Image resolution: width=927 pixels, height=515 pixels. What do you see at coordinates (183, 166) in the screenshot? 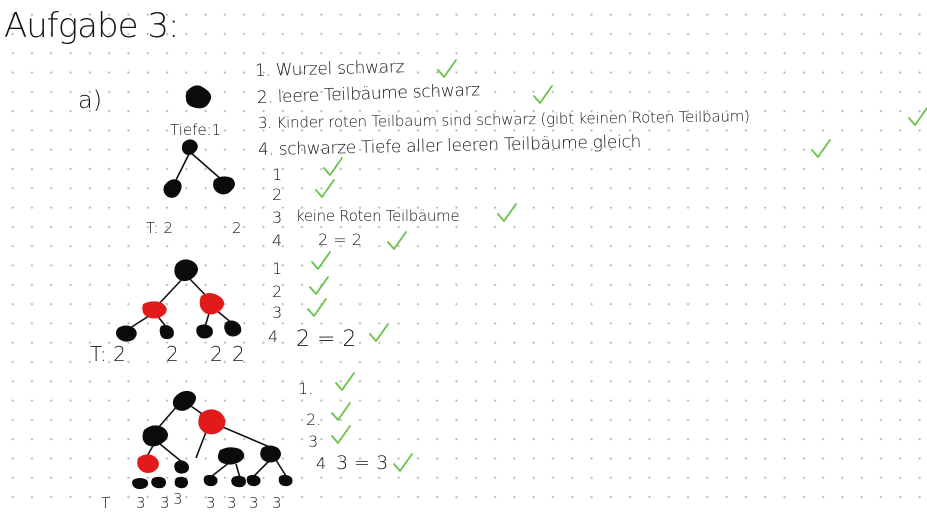
I see `tree2-edge-left` at bounding box center [183, 166].